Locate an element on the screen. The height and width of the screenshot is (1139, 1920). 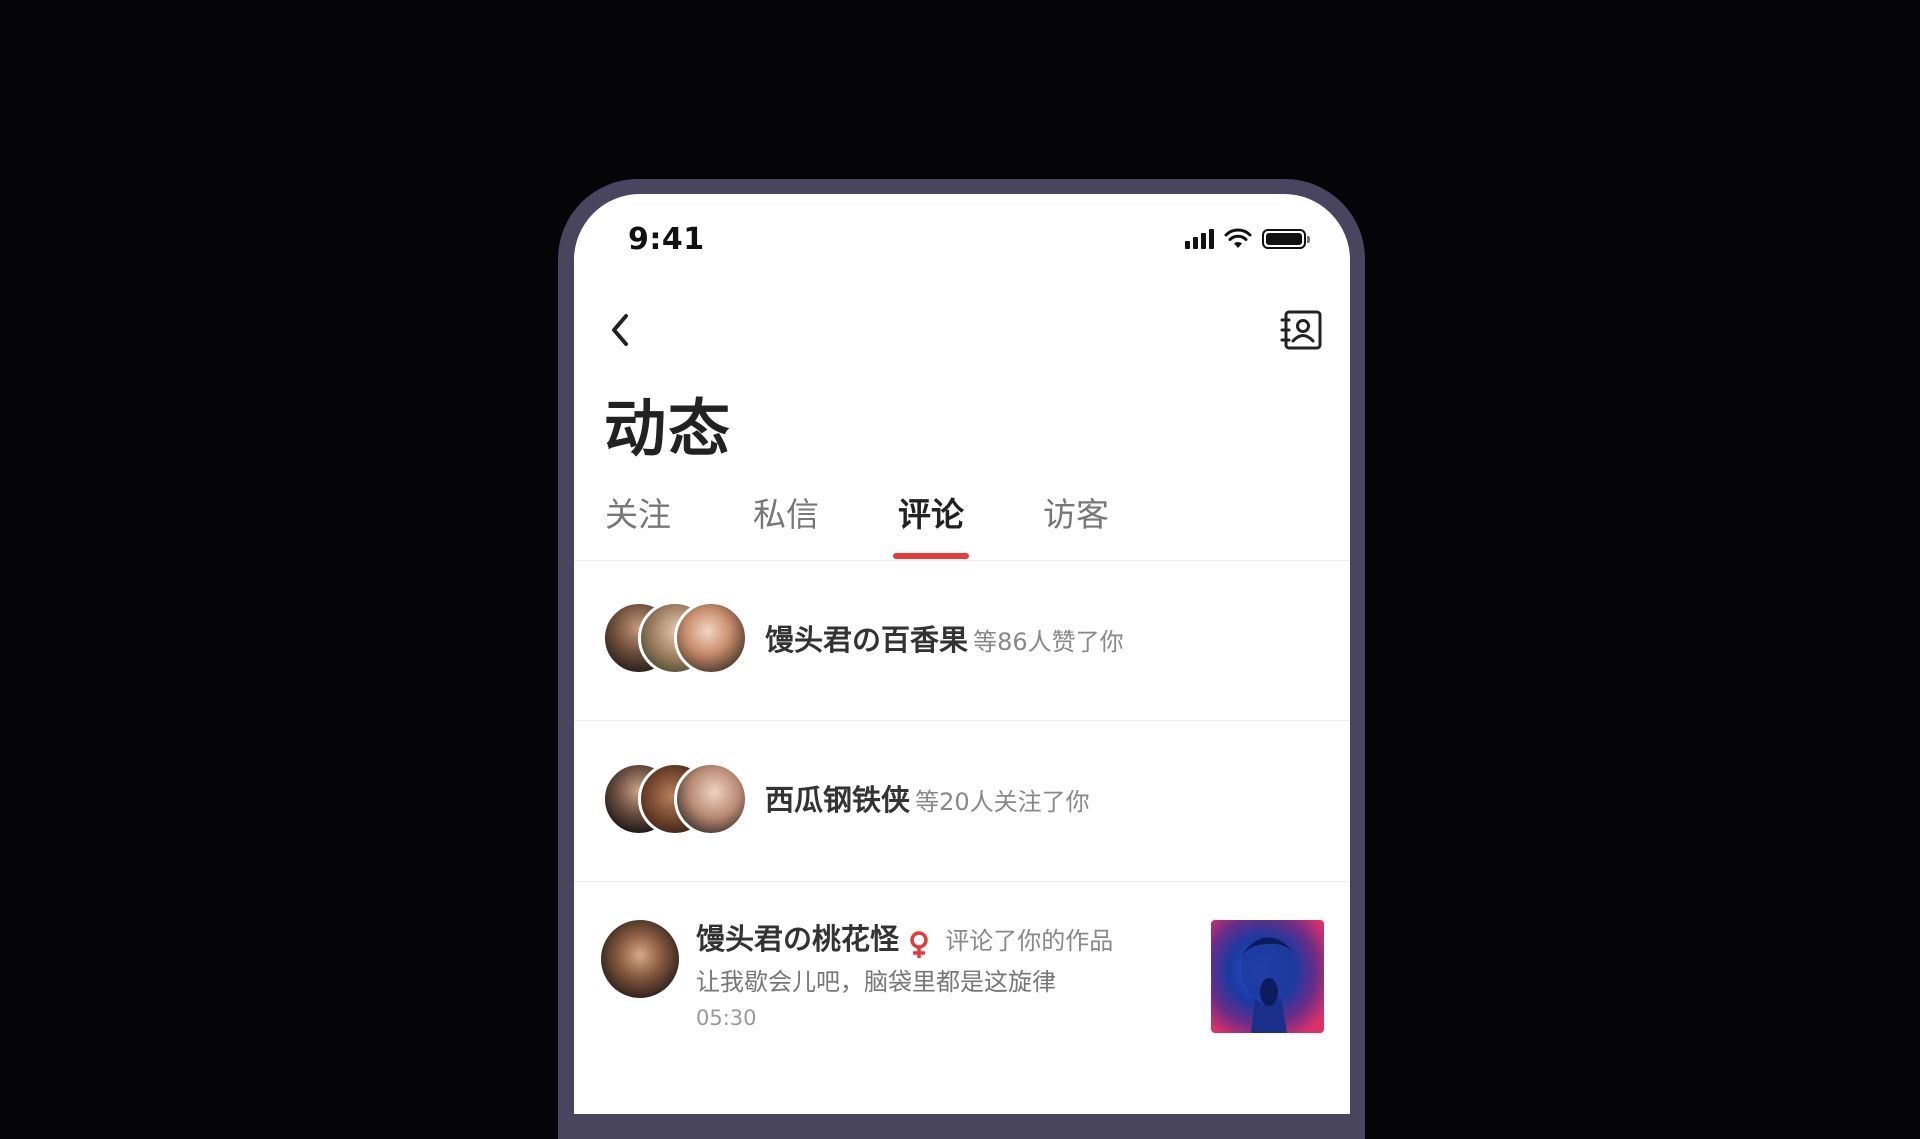
signal-icon is located at coordinates (1199, 239).